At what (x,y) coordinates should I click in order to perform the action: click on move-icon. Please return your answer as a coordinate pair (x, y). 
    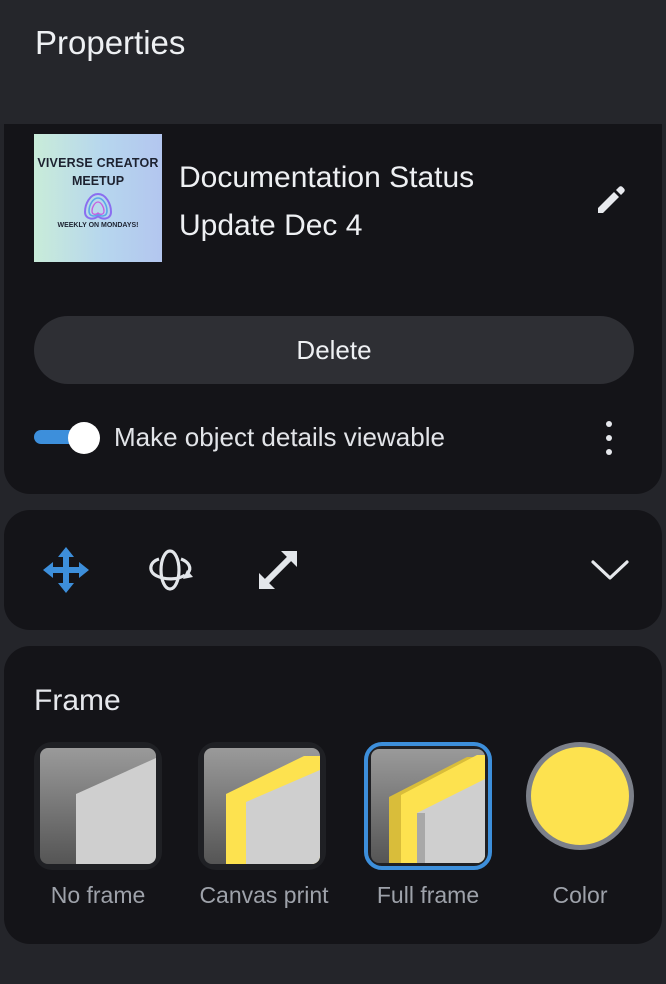
    Looking at the image, I should click on (66, 570).